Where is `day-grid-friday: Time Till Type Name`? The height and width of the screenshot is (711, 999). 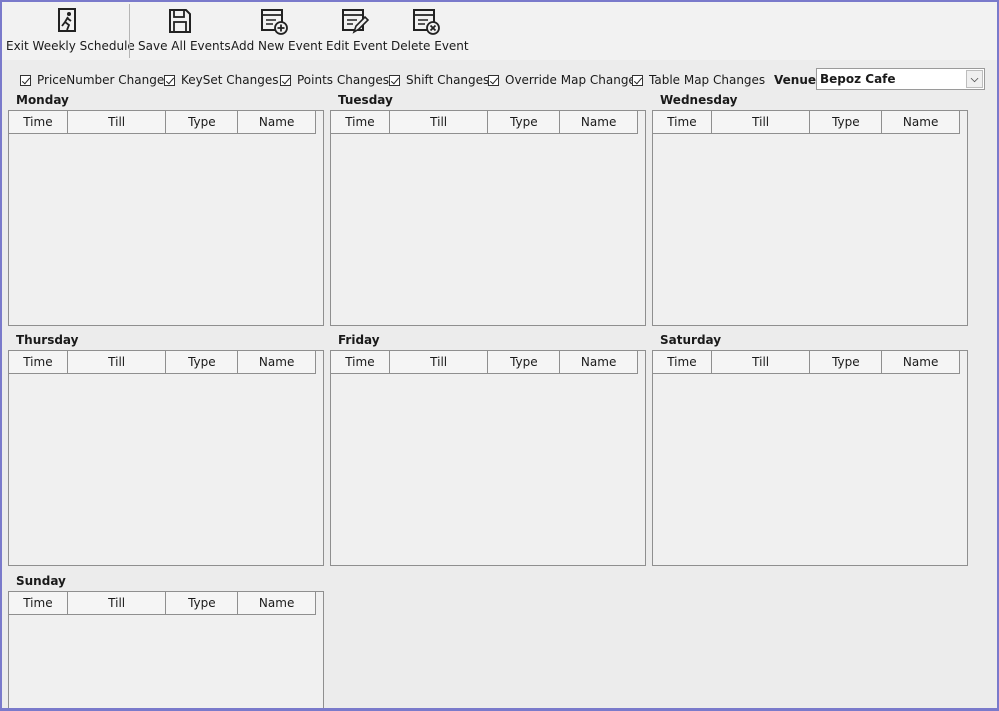
day-grid-friday: Time Till Type Name is located at coordinates (488, 458).